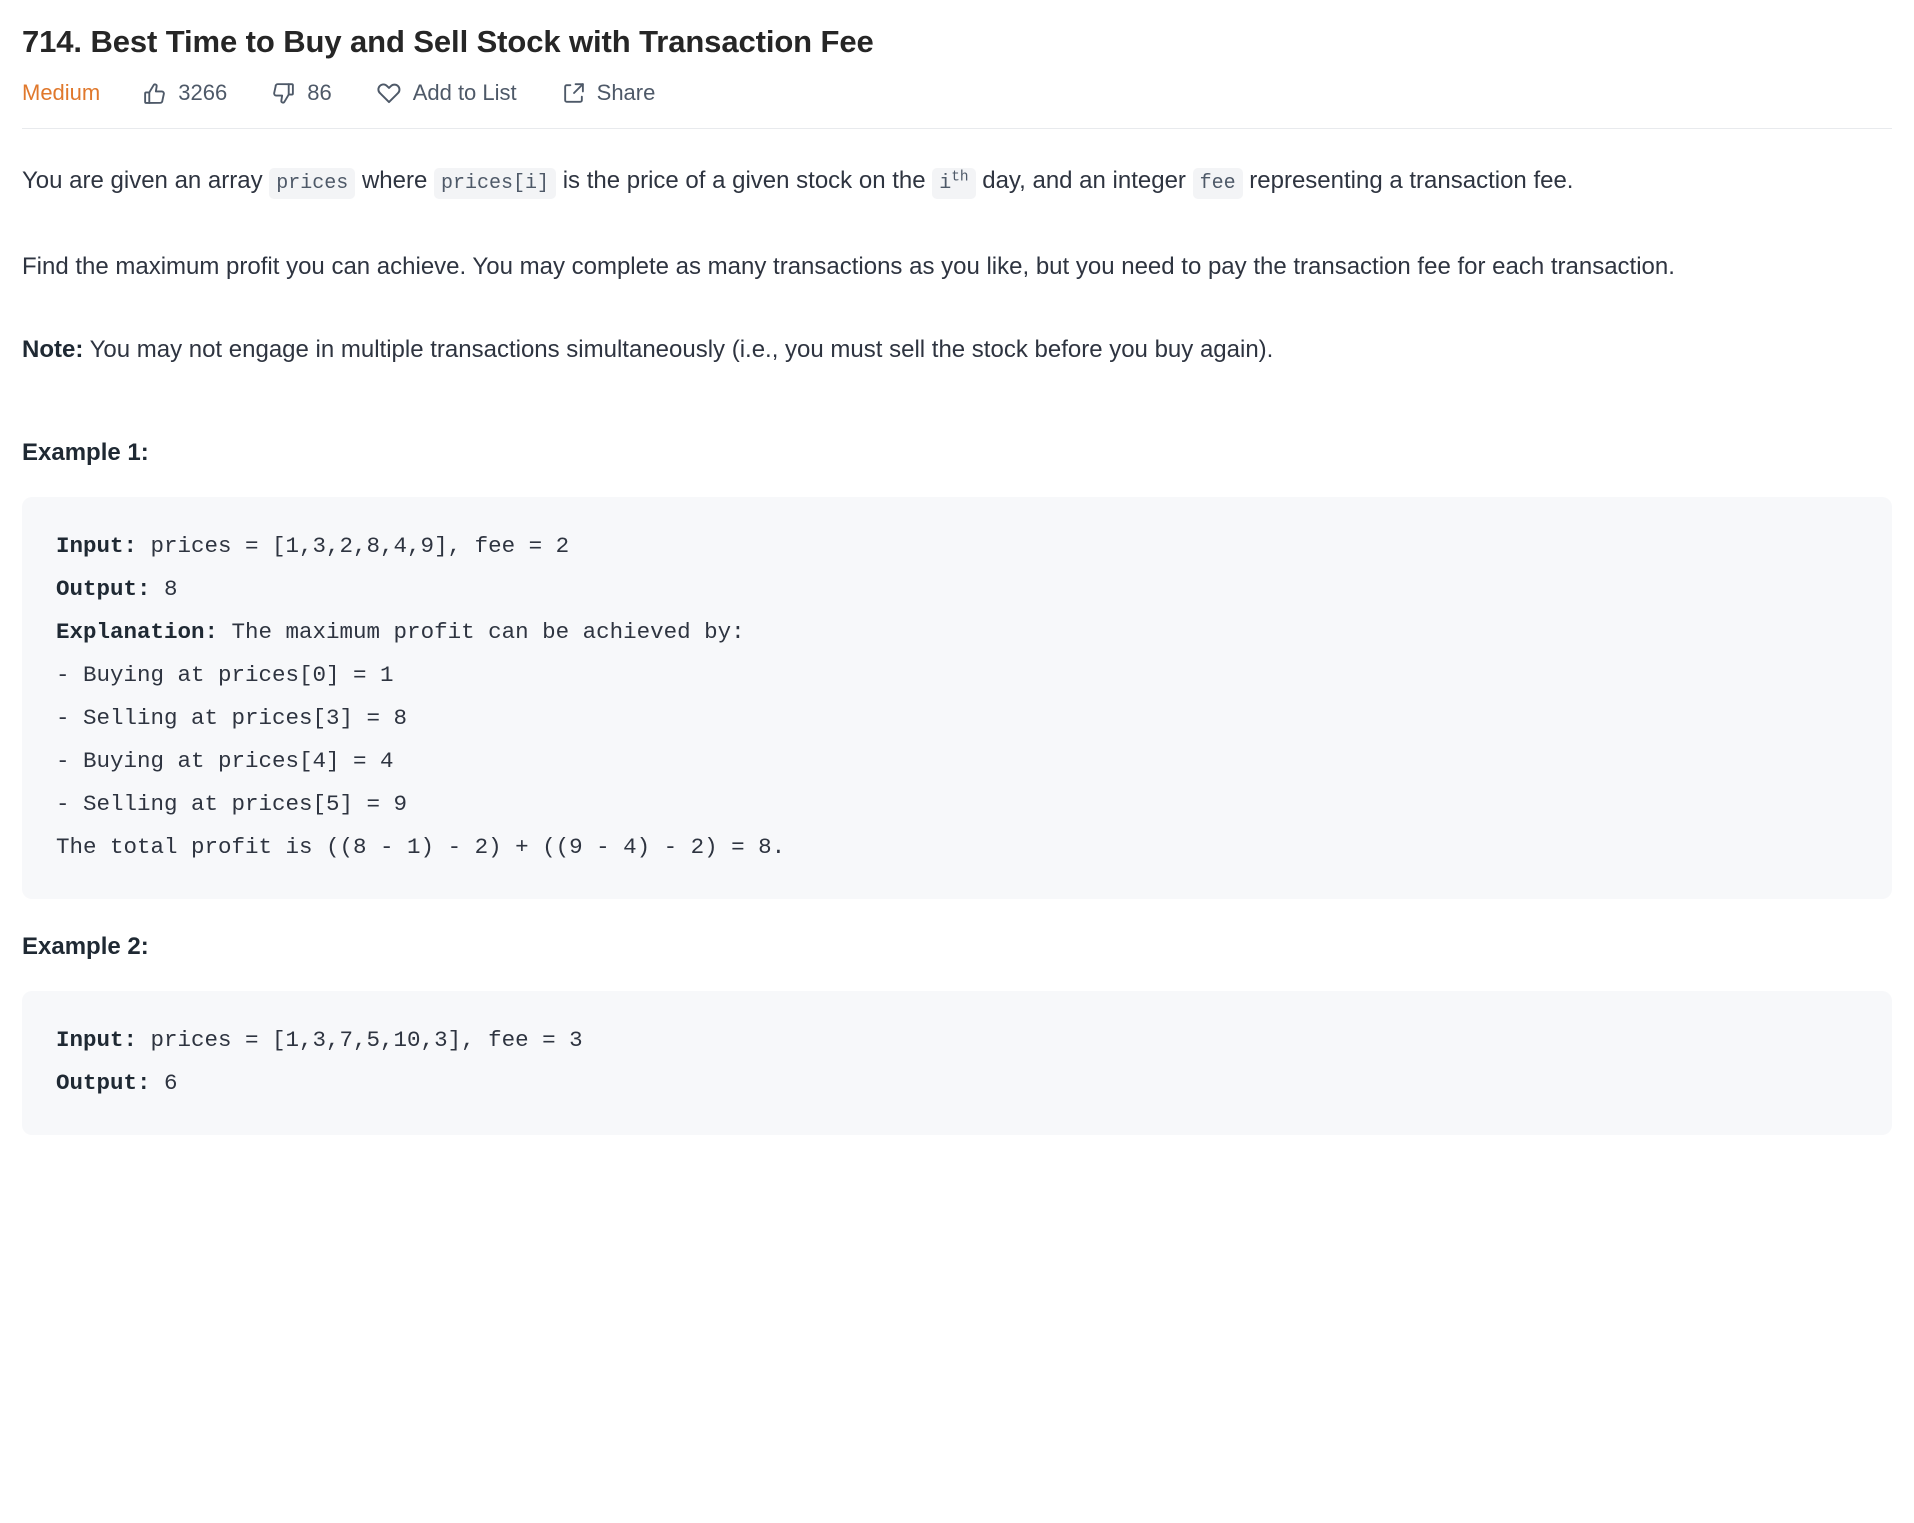 The image size is (1914, 1523). What do you see at coordinates (353, 546) in the screenshot?
I see `input-value: prices = [1,3,2,8,4,9], fee = 2` at bounding box center [353, 546].